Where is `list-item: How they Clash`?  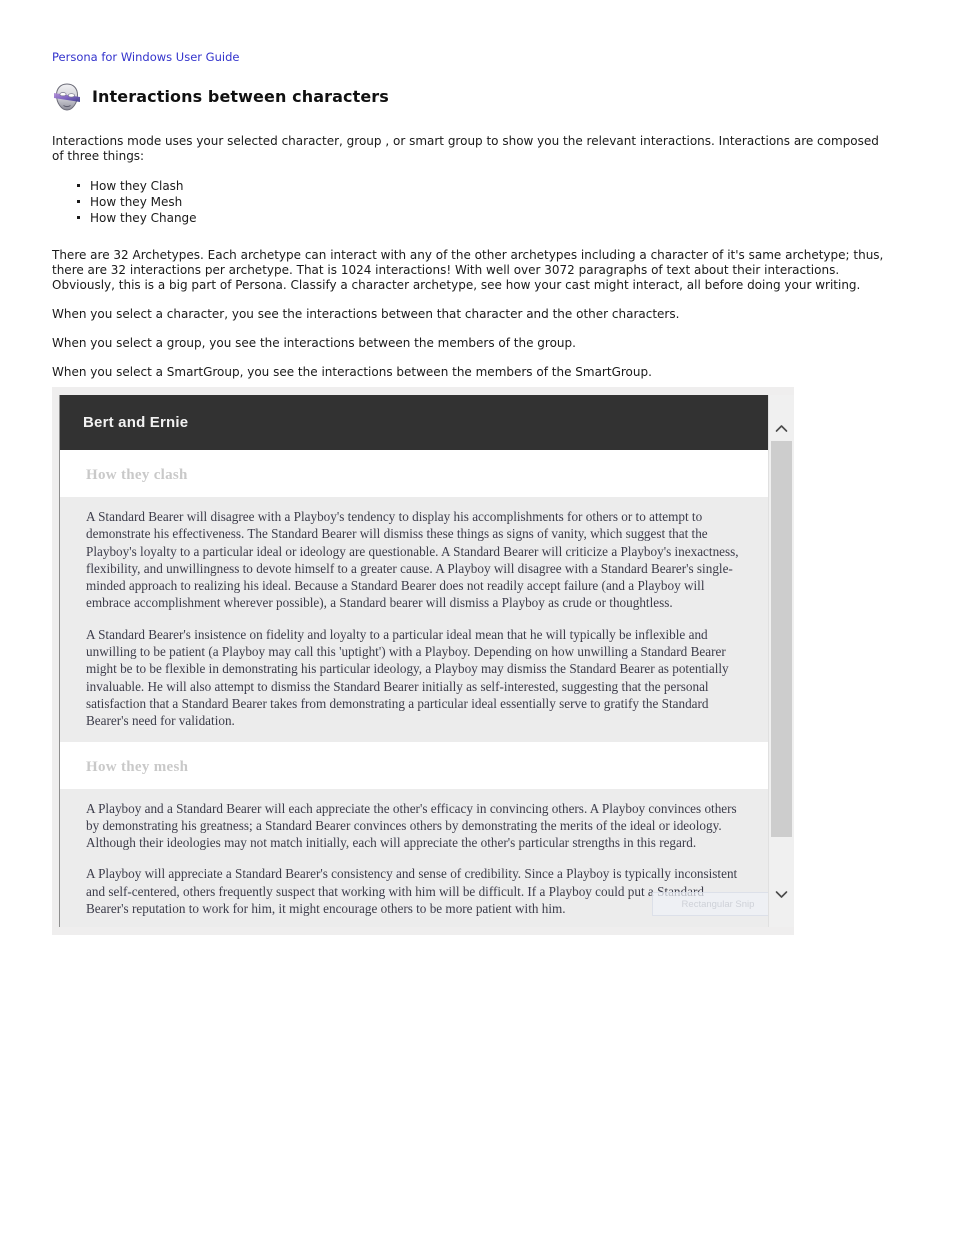 list-item: How they Clash is located at coordinates (494, 186).